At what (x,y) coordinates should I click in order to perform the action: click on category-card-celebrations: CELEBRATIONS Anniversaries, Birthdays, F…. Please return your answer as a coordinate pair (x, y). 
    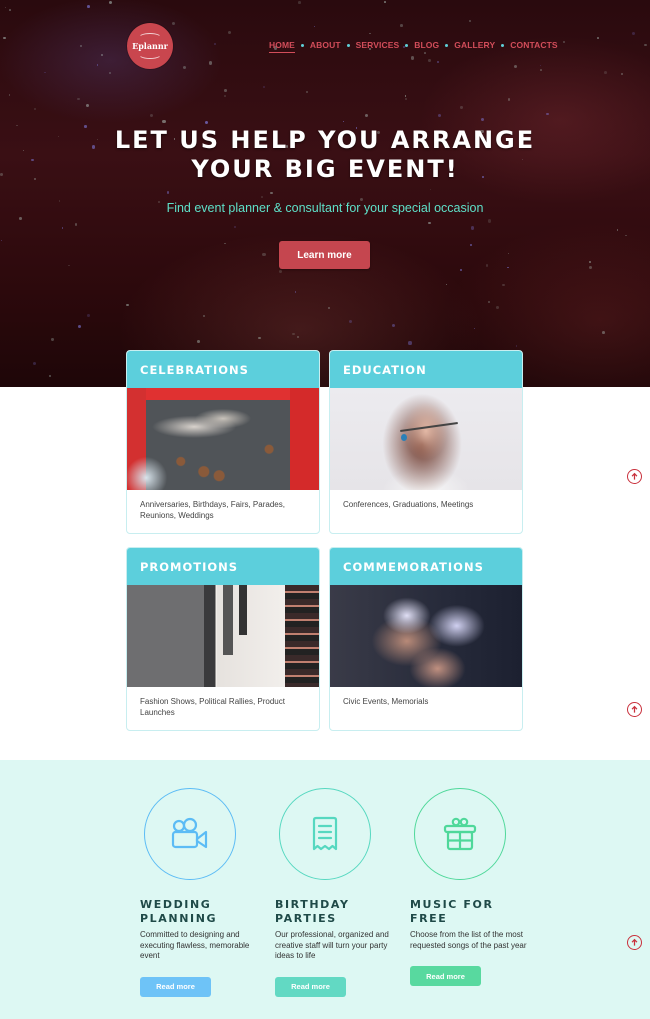
    Looking at the image, I should click on (223, 442).